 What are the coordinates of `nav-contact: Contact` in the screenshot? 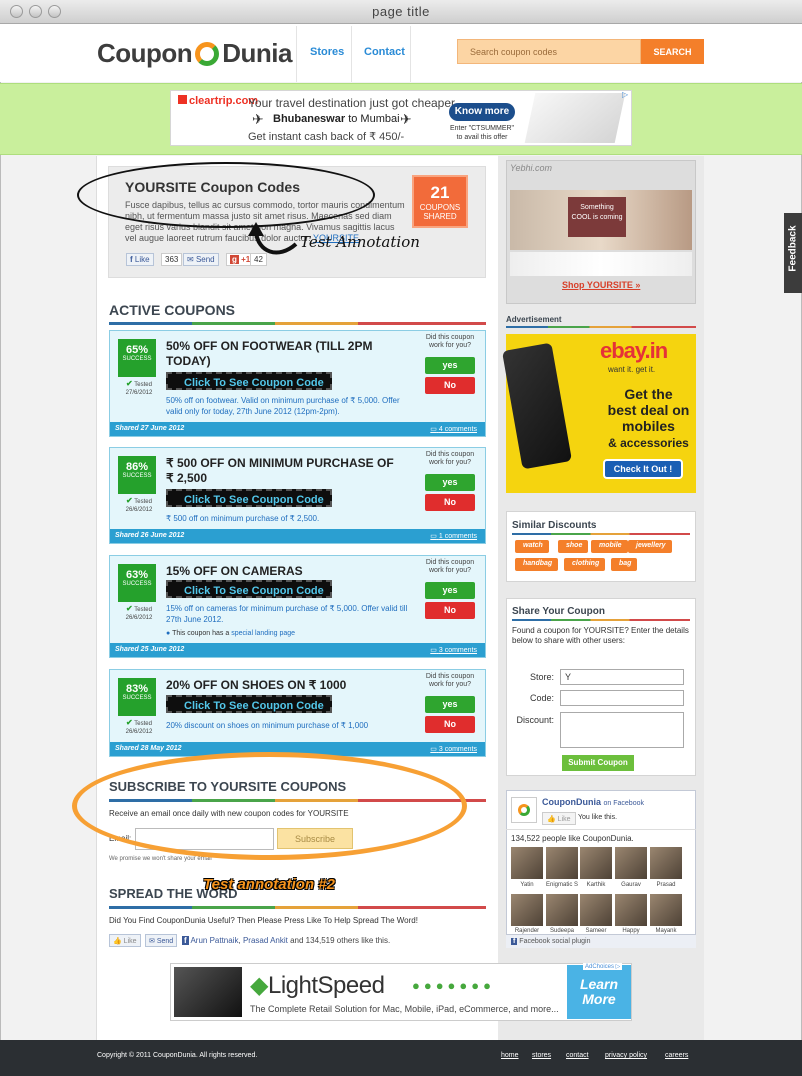 It's located at (384, 52).